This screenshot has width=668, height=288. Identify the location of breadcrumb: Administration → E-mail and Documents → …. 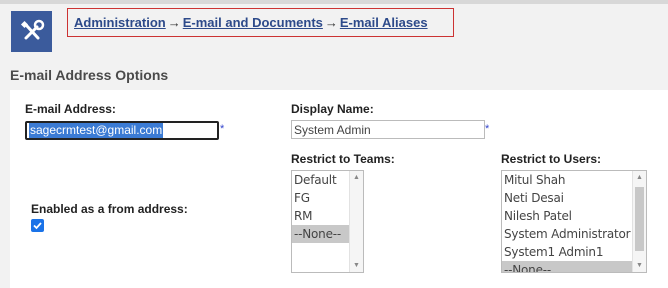
(260, 22).